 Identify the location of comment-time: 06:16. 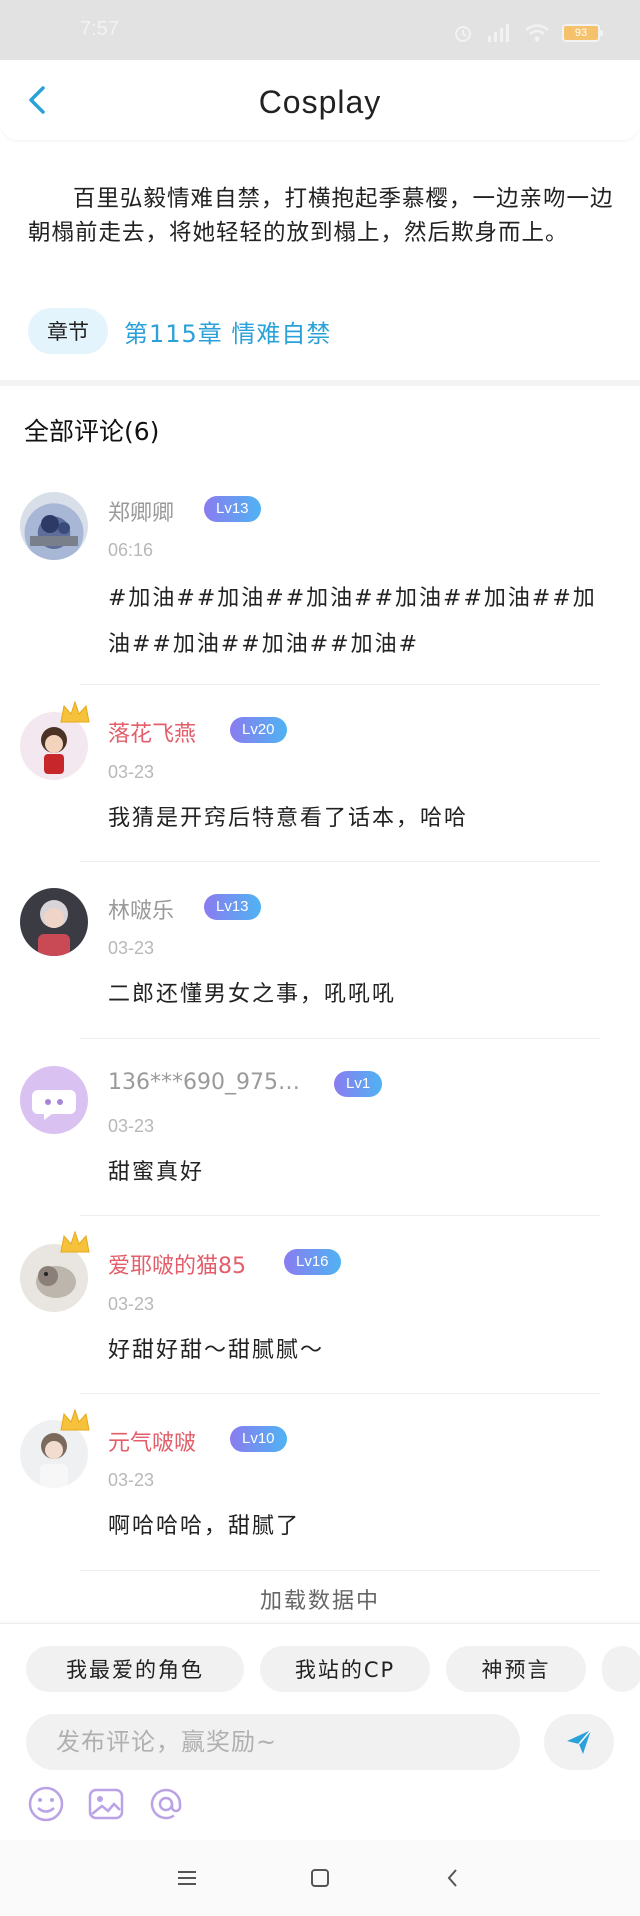
(131, 550).